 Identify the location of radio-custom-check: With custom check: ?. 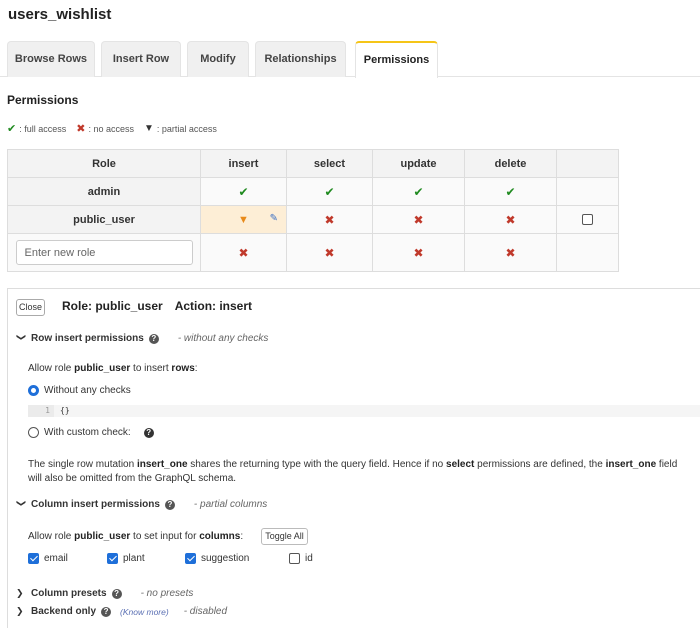
(91, 432).